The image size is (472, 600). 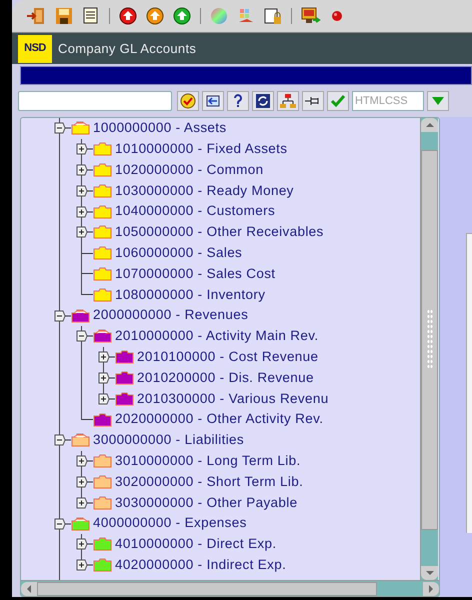 I want to click on scroll-down-button, so click(x=429, y=573).